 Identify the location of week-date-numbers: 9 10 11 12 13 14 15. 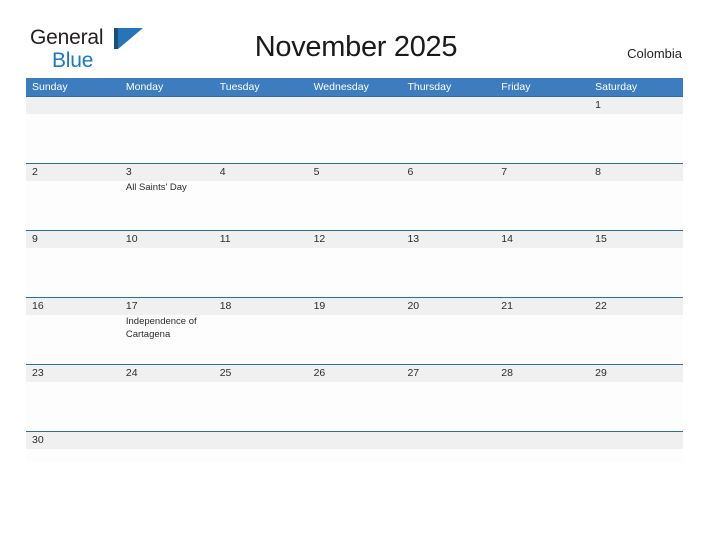
(354, 239).